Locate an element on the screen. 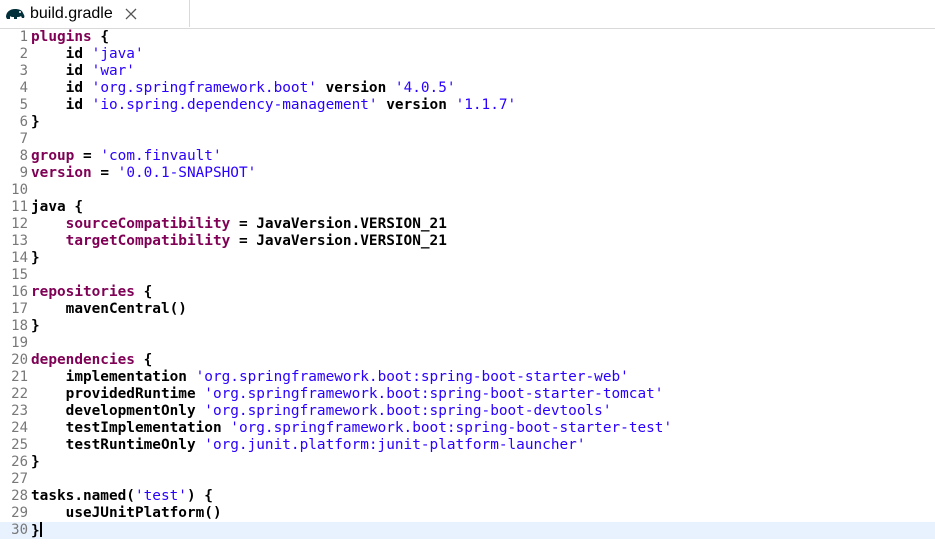 This screenshot has width=935, height=546. code-line: 26} is located at coordinates (467, 462).